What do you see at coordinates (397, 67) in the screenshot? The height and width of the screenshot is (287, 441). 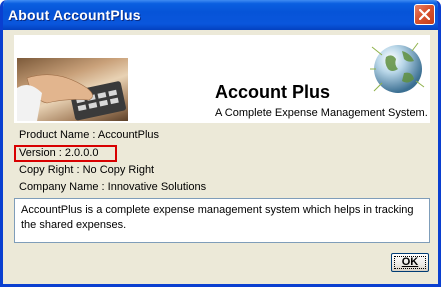 I see `globe-icon` at bounding box center [397, 67].